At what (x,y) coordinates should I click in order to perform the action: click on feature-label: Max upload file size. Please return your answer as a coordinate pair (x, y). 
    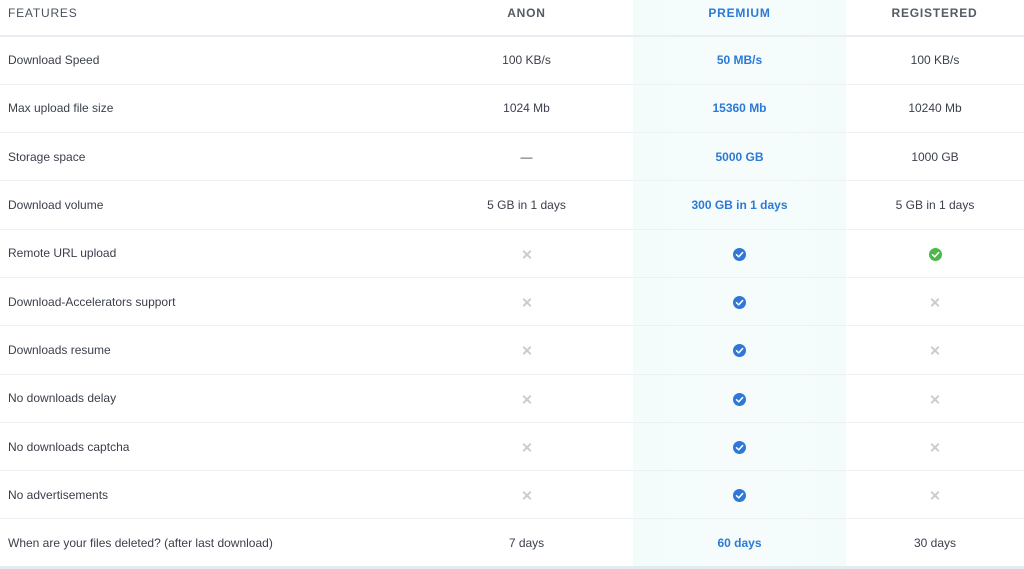
    Looking at the image, I should click on (61, 108).